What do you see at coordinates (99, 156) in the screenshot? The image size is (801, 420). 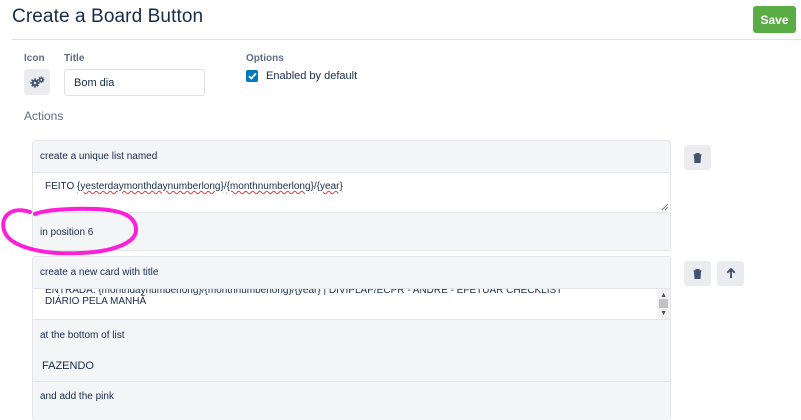 I see `action-prefix: create a unique list named` at bounding box center [99, 156].